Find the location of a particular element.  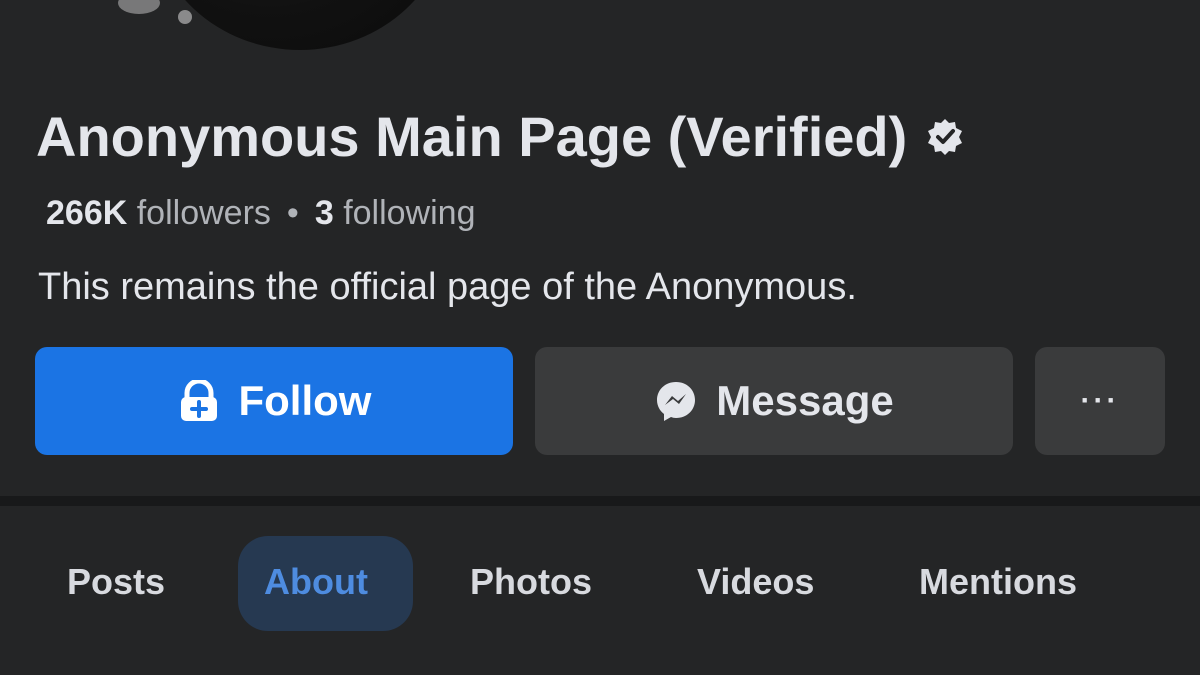

page-title: Anonymous Main Page (Verified) is located at coordinates (472, 136).